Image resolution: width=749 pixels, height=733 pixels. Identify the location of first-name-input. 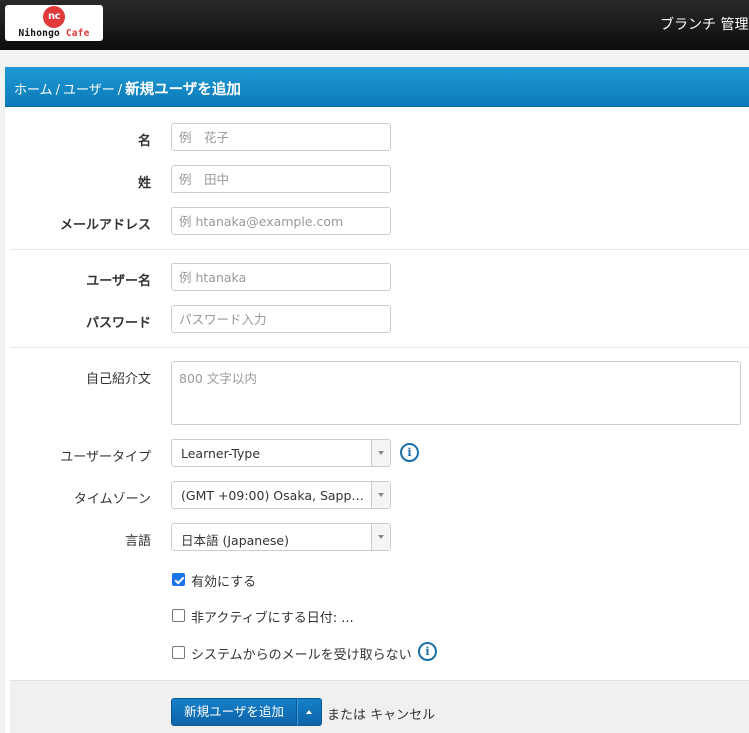
(281, 137).